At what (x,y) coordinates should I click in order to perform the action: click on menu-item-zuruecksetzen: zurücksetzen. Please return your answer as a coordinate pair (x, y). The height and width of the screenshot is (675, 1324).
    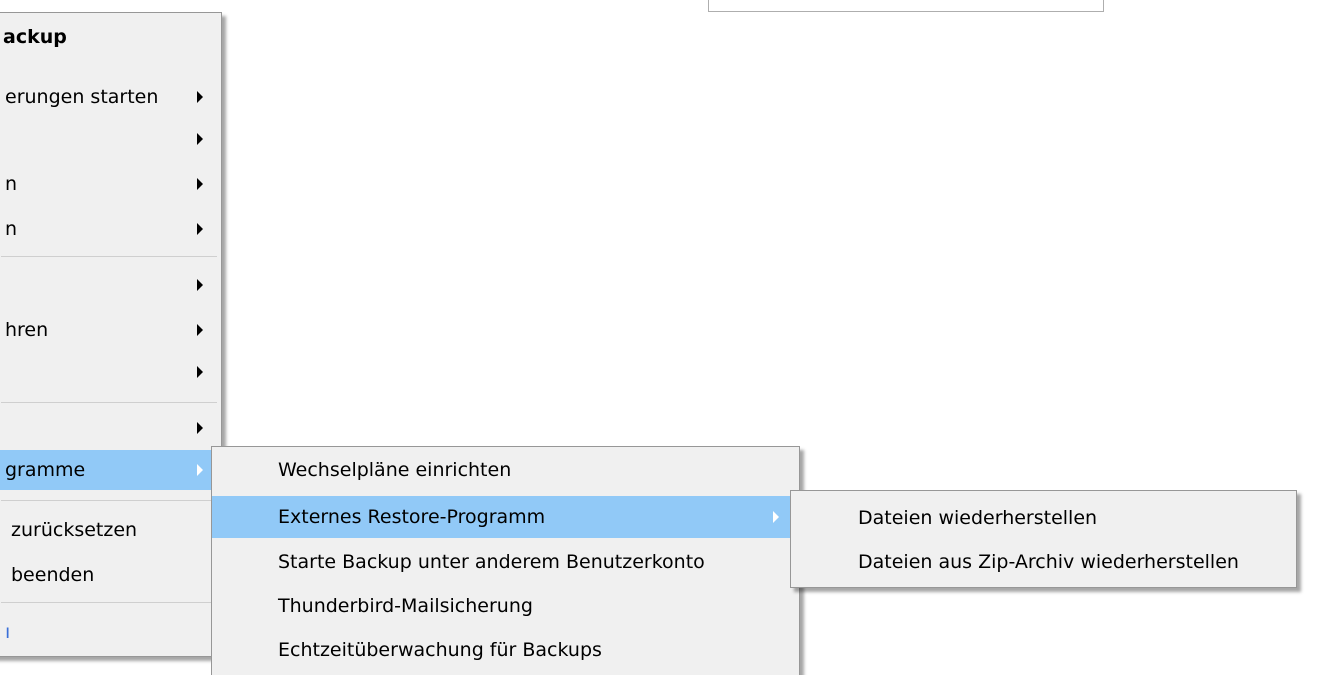
    Looking at the image, I should click on (110, 530).